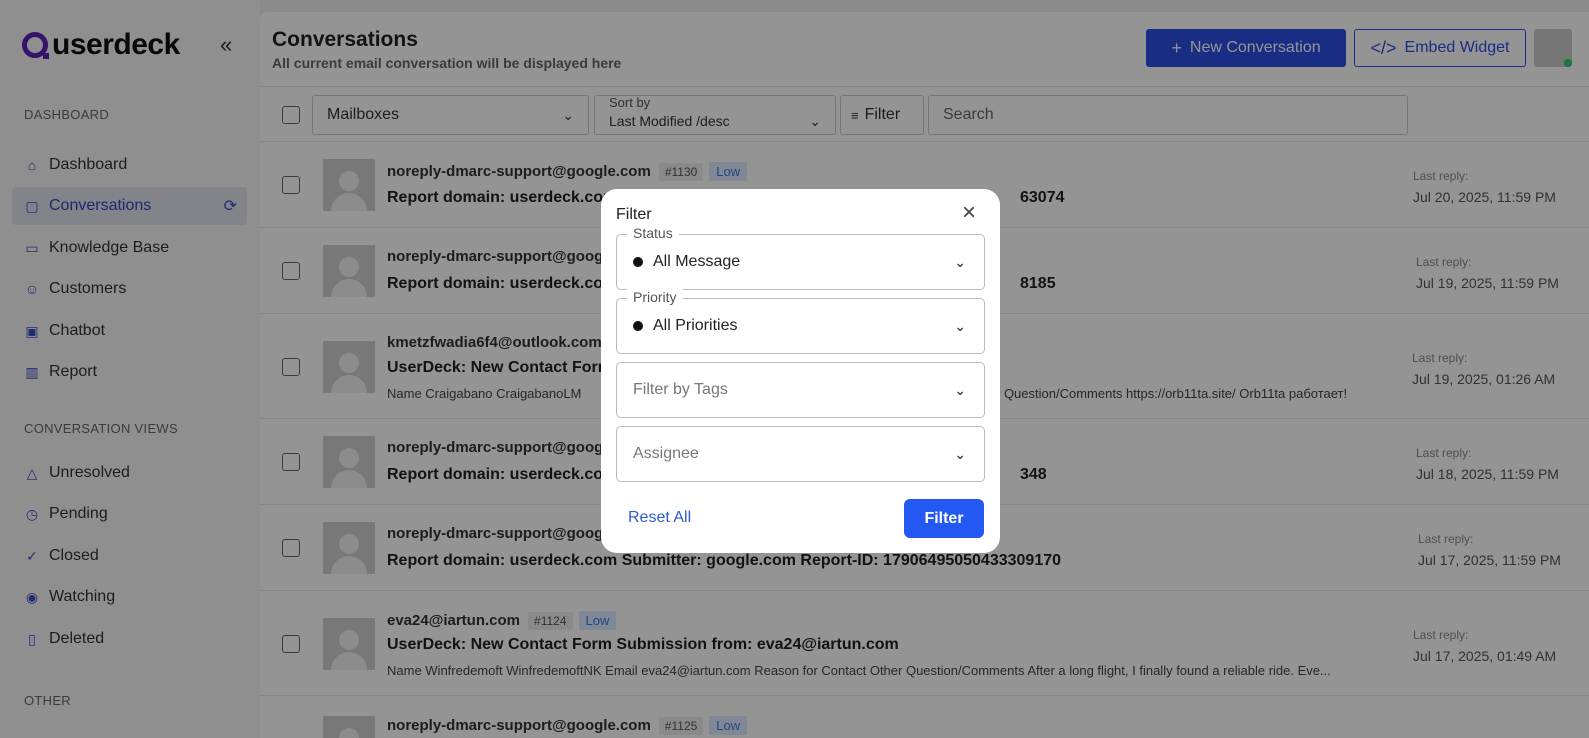 The image size is (1589, 738). What do you see at coordinates (697, 261) in the screenshot?
I see `status-value: All Message` at bounding box center [697, 261].